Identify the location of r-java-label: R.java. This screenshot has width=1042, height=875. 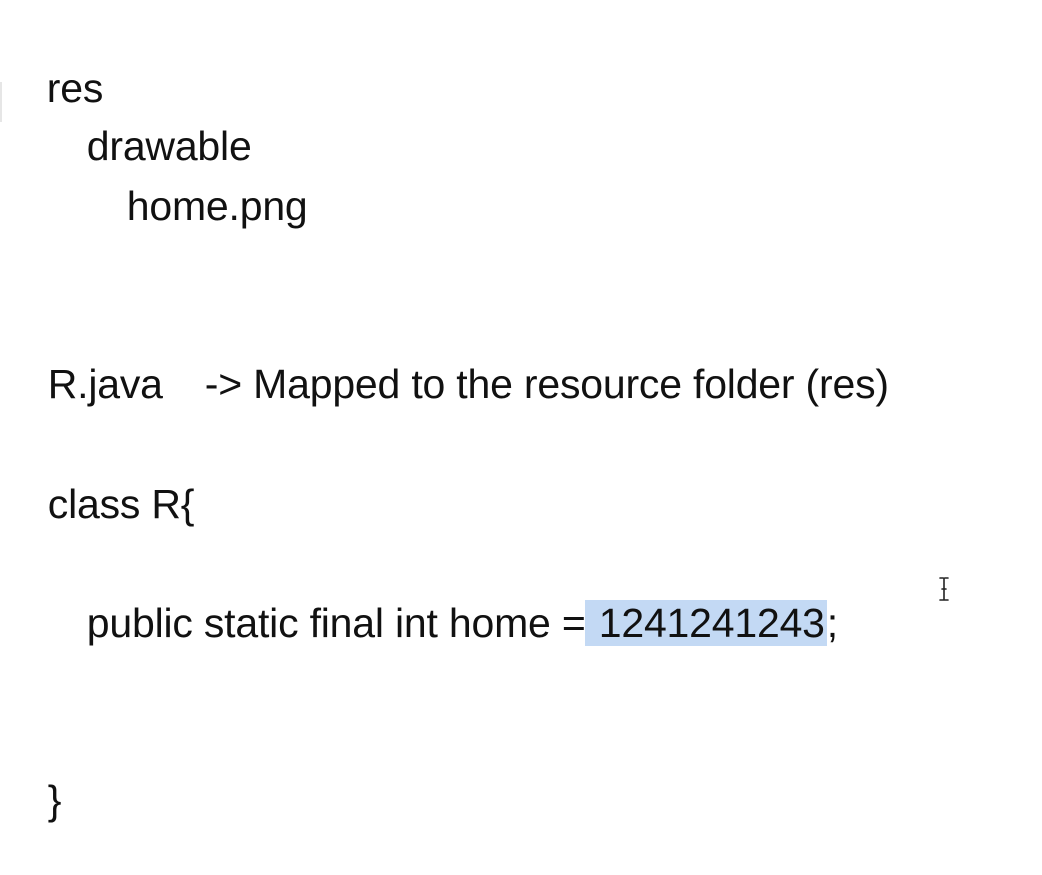
(105, 384).